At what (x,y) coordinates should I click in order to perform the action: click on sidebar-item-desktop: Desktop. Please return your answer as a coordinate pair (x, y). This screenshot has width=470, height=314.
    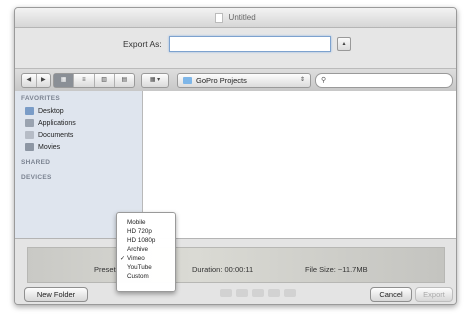
    Looking at the image, I should click on (44, 111).